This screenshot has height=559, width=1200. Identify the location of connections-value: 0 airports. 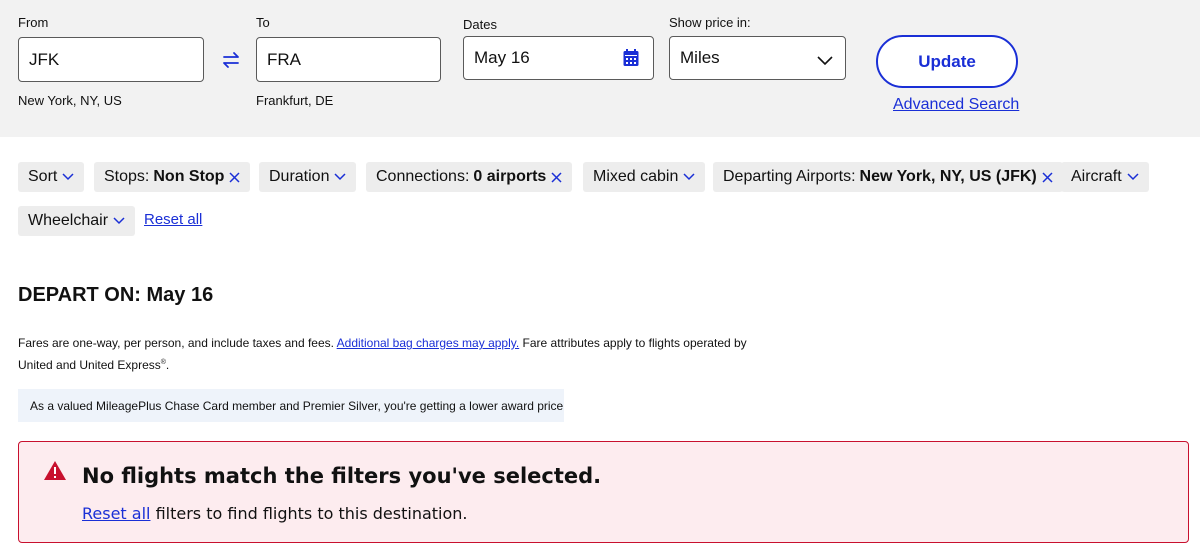
(510, 176).